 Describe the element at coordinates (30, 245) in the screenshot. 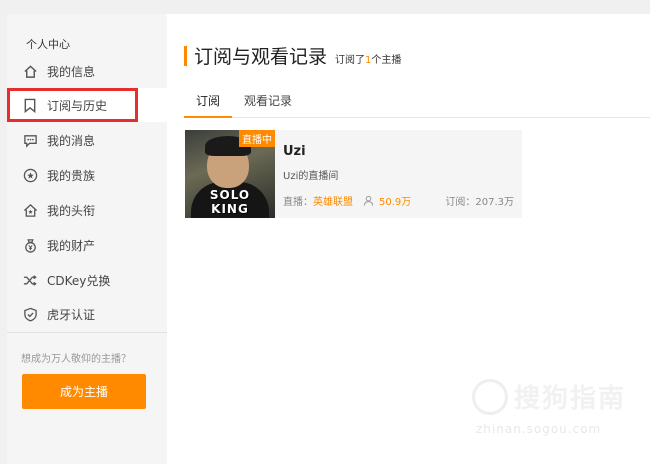

I see `money-bag-icon` at that location.